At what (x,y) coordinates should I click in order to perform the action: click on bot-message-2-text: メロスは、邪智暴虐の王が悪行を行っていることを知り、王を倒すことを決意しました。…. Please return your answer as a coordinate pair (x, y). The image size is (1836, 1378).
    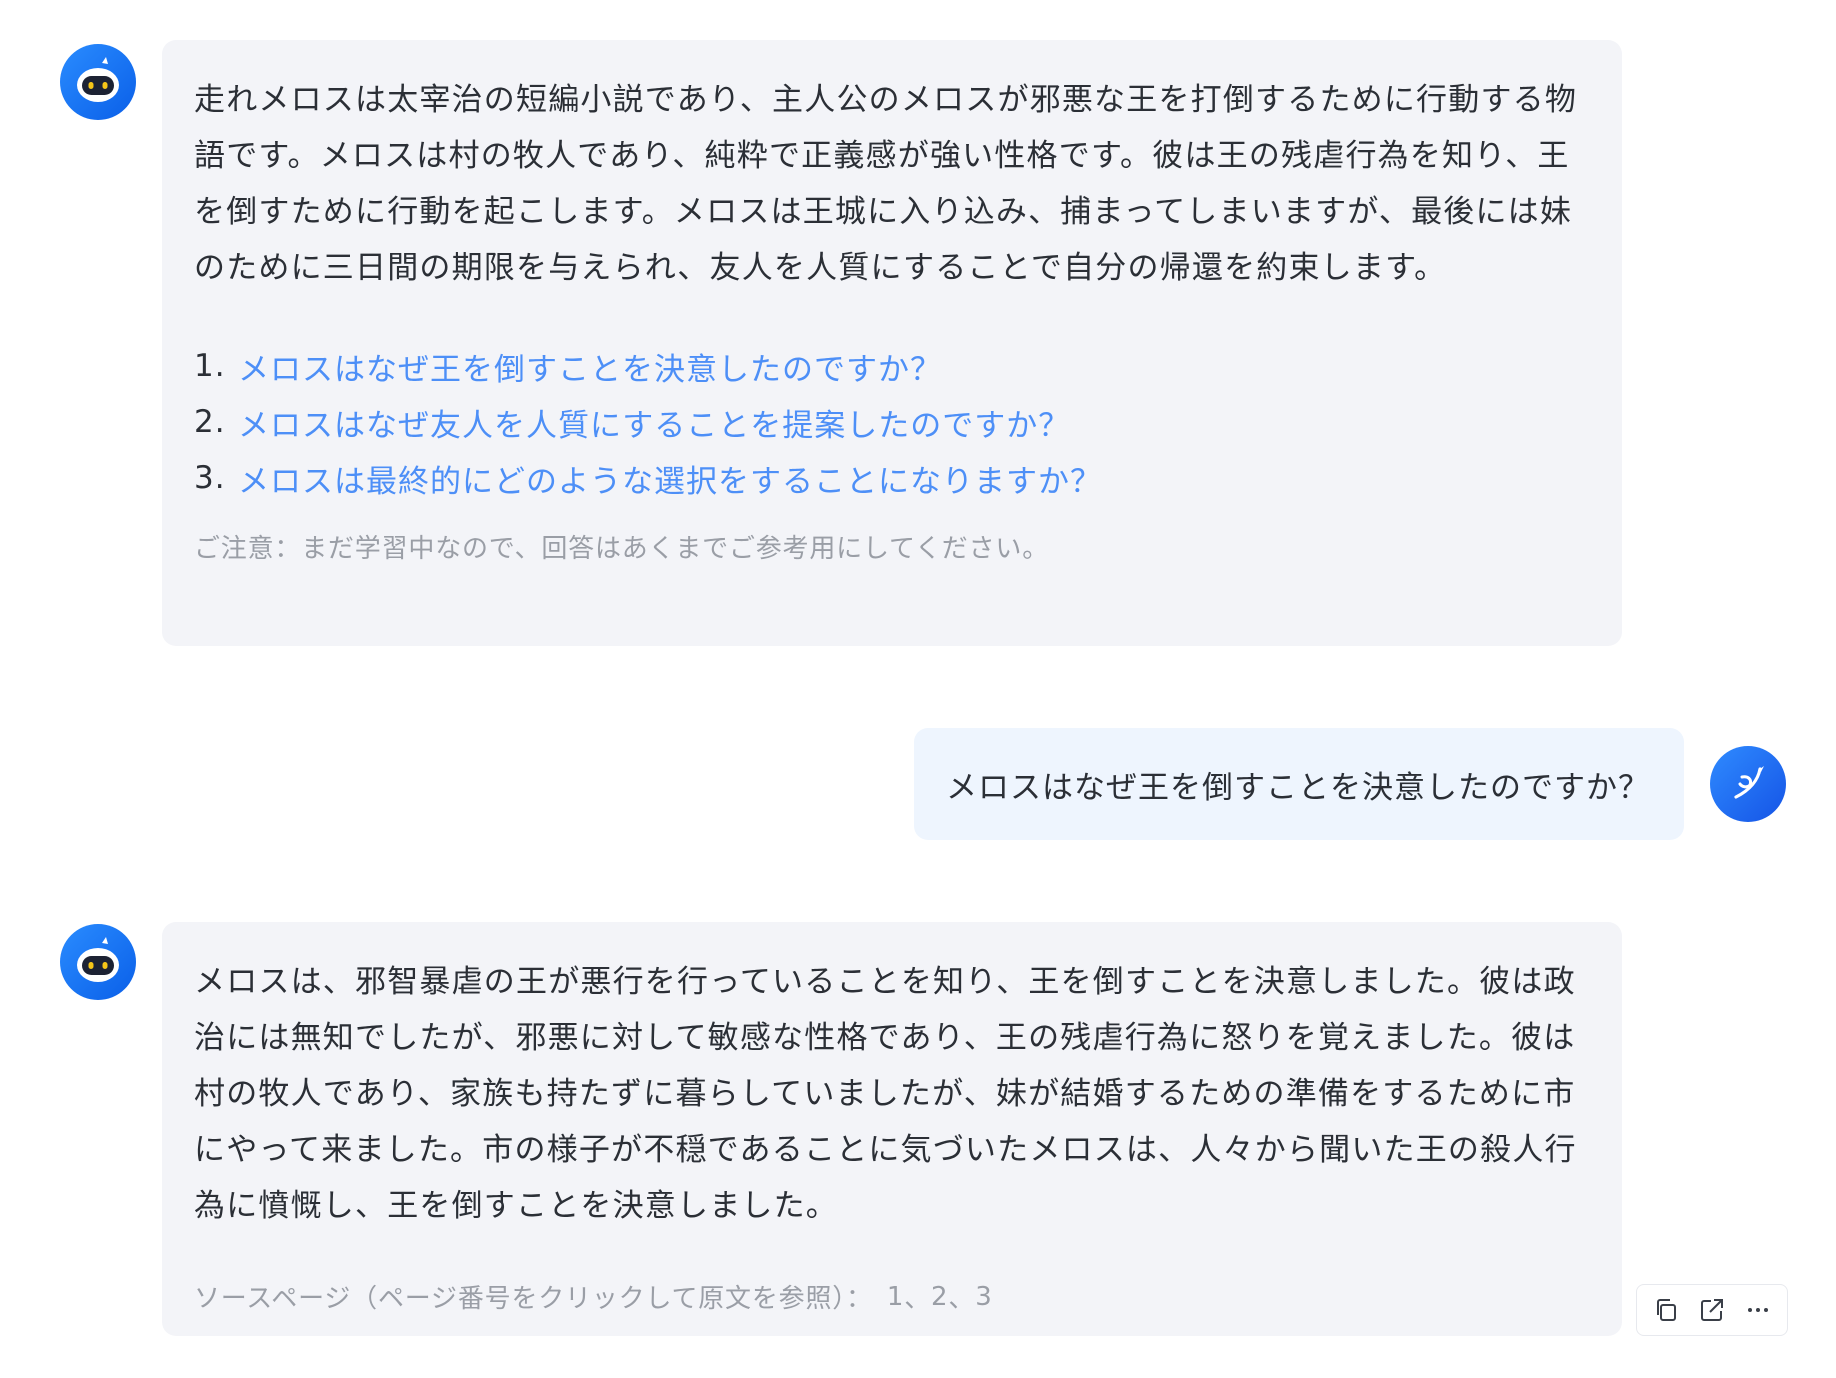
    Looking at the image, I should click on (885, 1094).